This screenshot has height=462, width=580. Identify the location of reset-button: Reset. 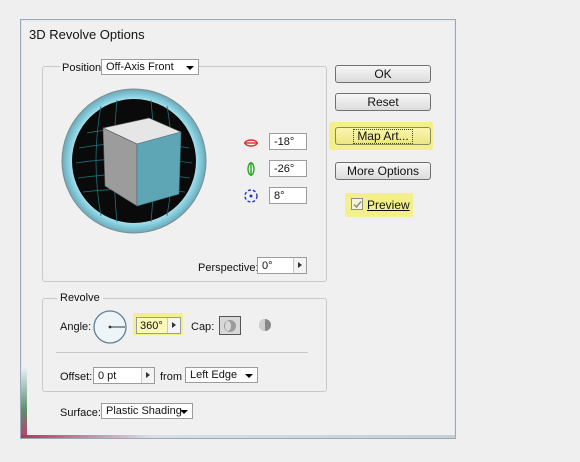
(383, 102).